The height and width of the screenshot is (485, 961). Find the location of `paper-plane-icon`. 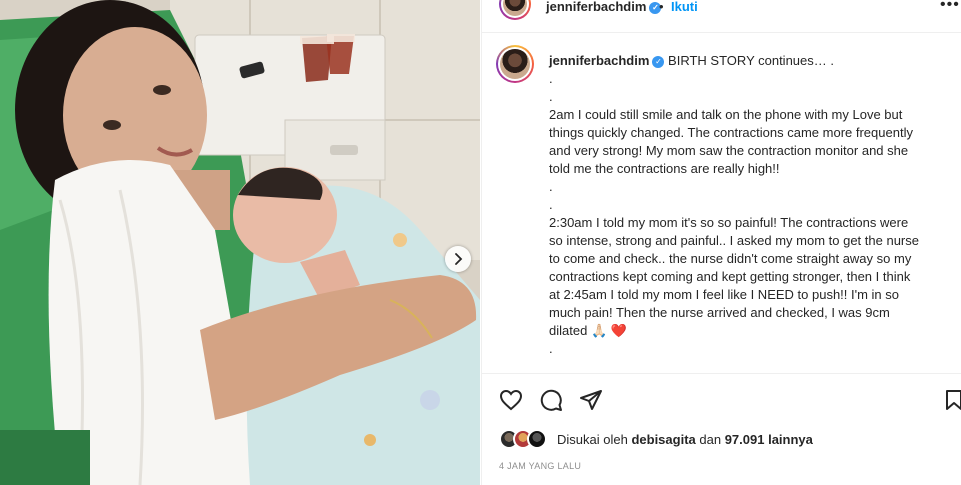

paper-plane-icon is located at coordinates (591, 400).